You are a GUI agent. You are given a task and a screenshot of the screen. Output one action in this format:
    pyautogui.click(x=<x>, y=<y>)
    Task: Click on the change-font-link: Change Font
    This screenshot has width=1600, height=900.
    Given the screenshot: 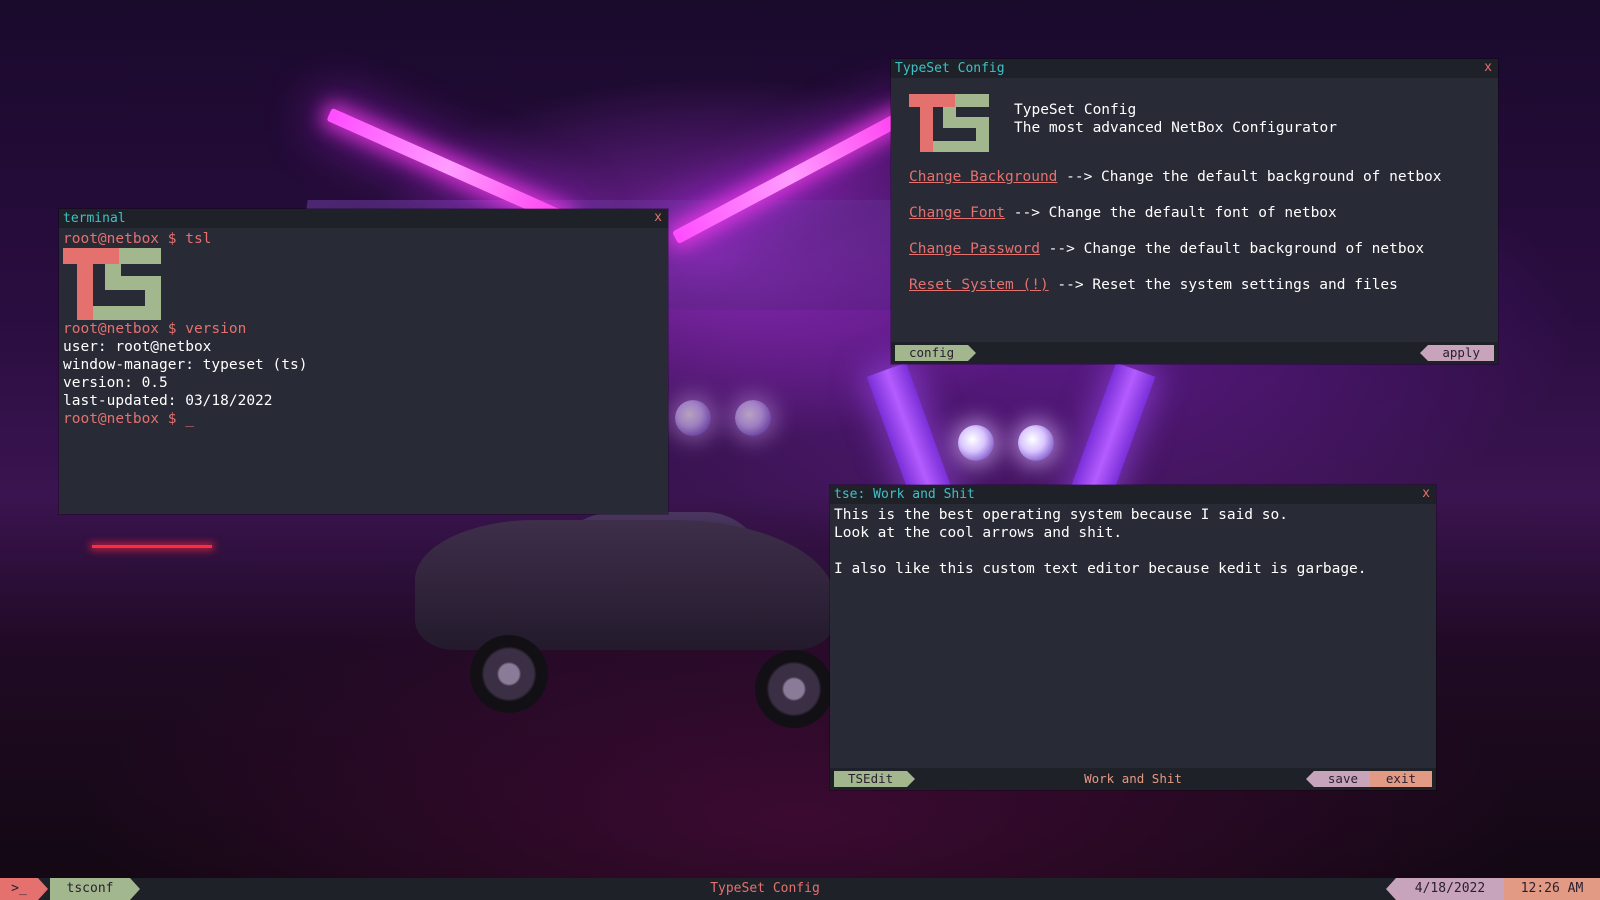 What is the action you would take?
    pyautogui.click(x=957, y=213)
    